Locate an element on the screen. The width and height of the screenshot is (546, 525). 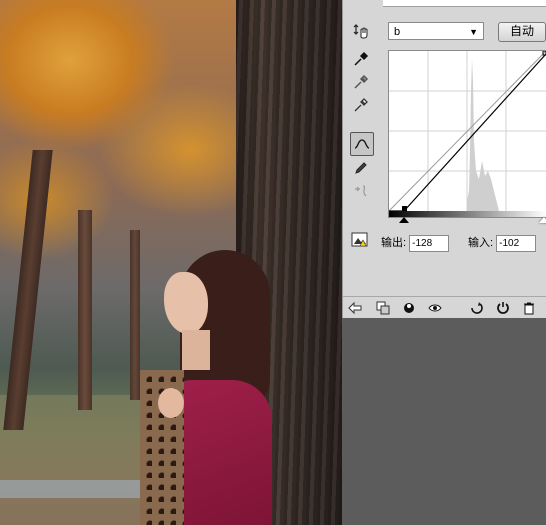
empty-workspace is located at coordinates (444, 421).